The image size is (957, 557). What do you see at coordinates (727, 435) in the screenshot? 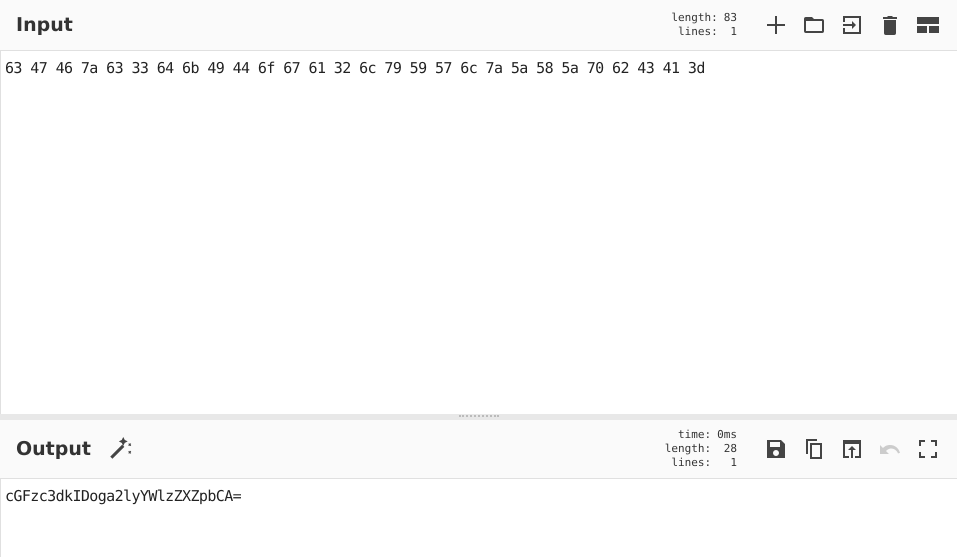
I see `stat-value: 0ms` at bounding box center [727, 435].